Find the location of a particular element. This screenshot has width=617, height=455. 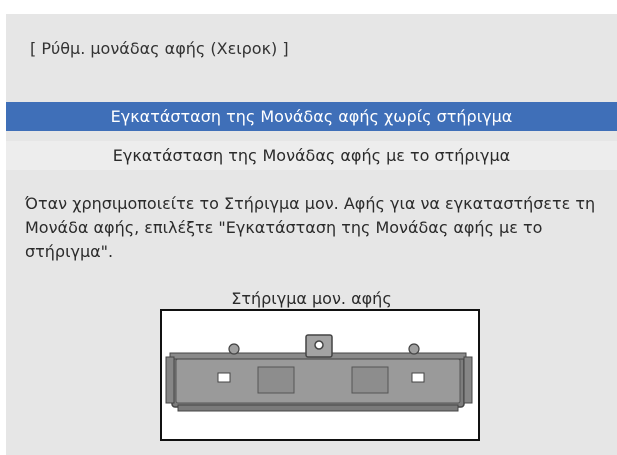

touch-unit-bracket-icon is located at coordinates (319, 373).